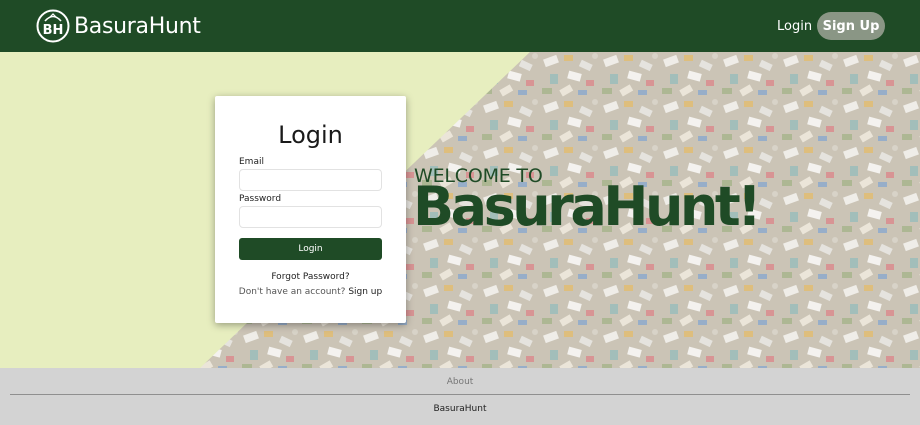 Image resolution: width=920 pixels, height=425 pixels. What do you see at coordinates (460, 409) in the screenshot?
I see `footer-brand: BasuraHunt` at bounding box center [460, 409].